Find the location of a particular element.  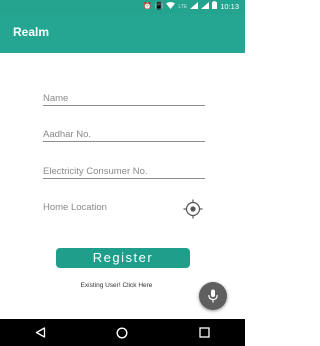

back-icon is located at coordinates (40, 332).